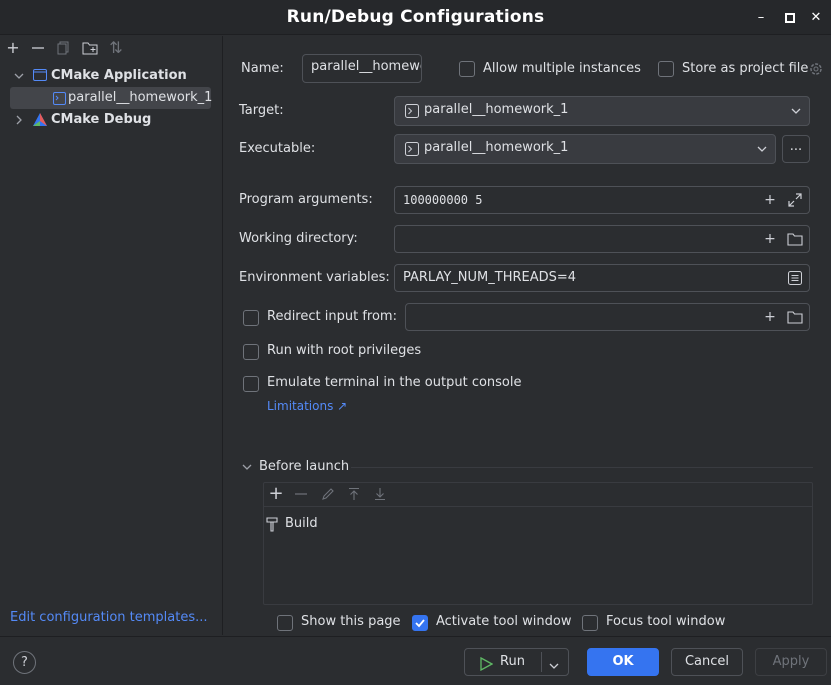 This screenshot has height=685, width=831. I want to click on split-divider, so click(541, 662).